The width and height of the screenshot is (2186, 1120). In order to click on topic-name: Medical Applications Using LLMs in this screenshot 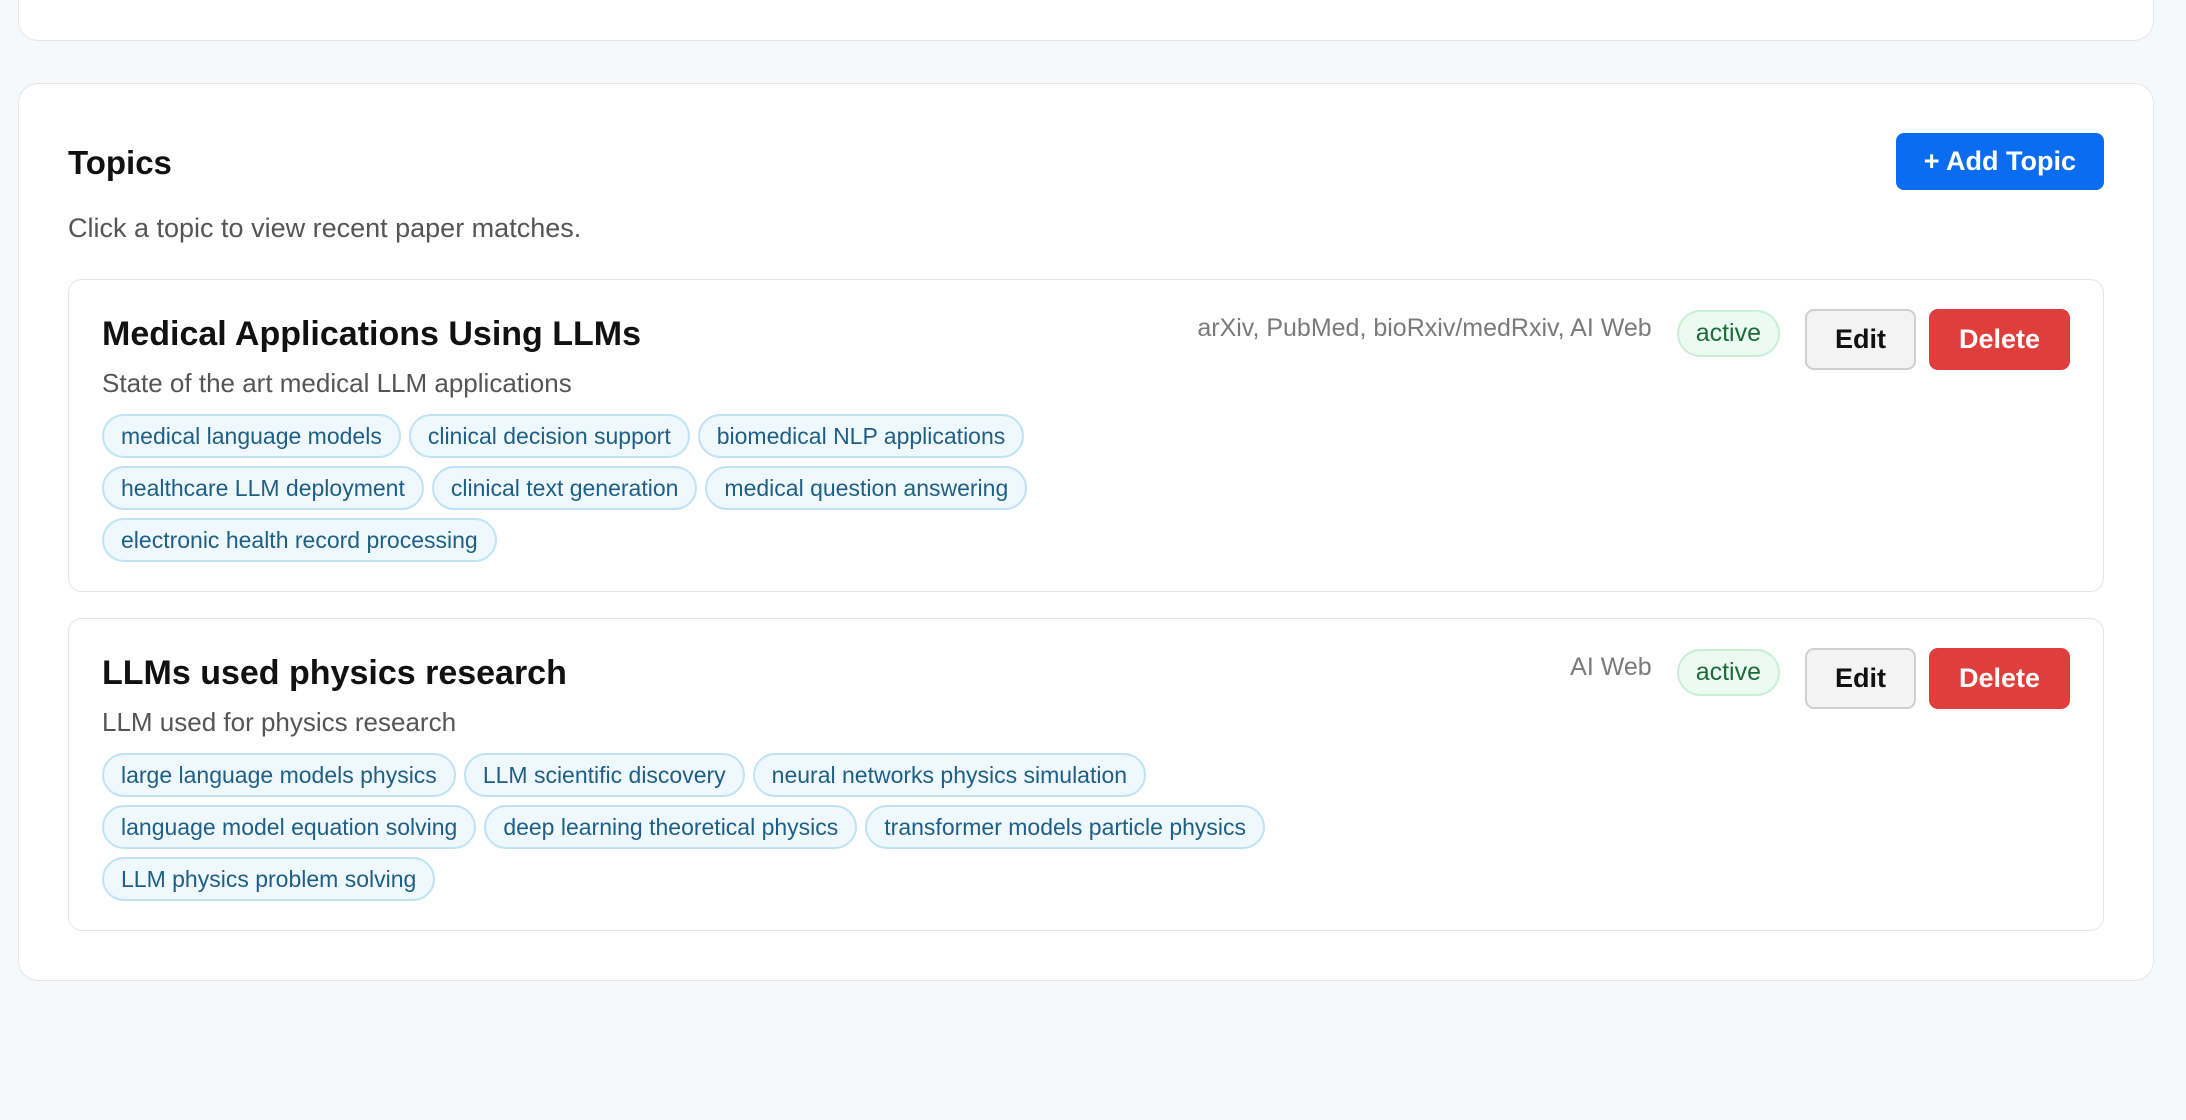, I will do `click(372, 334)`.